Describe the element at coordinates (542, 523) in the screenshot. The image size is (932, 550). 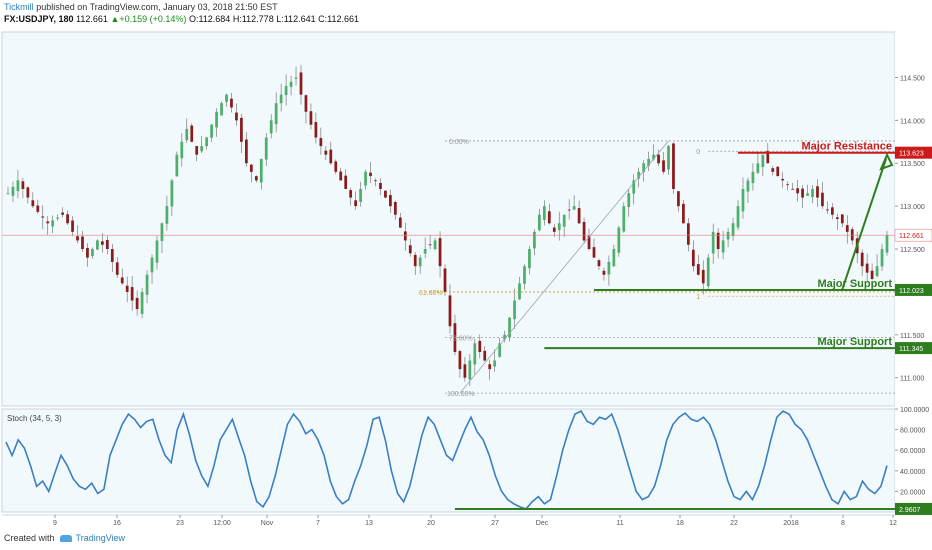
I see `time-tick-label: Dec` at that location.